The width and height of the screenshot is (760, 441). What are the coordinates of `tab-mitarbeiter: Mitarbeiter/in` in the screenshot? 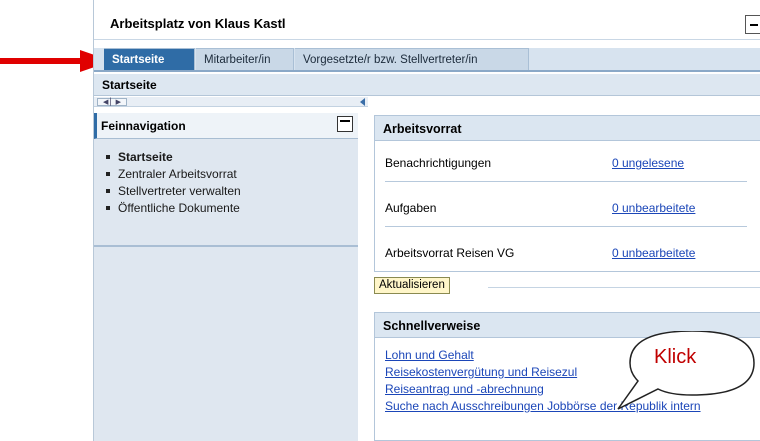 It's located at (245, 59).